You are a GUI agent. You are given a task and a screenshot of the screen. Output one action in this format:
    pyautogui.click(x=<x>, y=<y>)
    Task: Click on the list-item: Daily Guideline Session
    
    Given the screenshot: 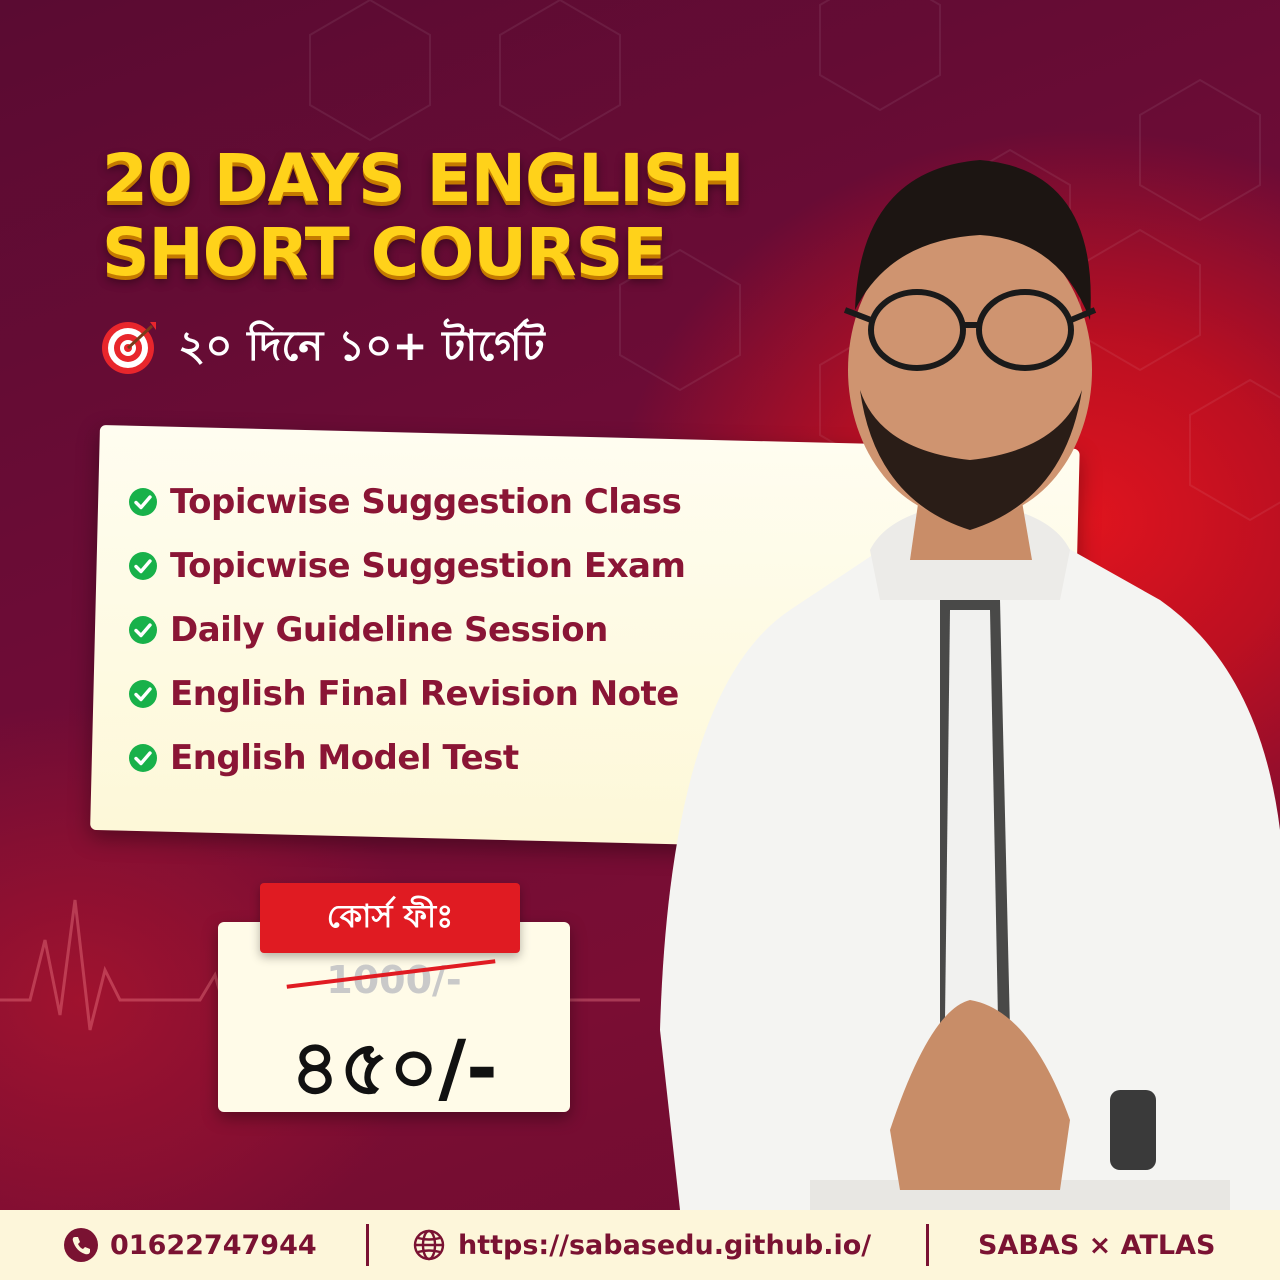 What is the action you would take?
    pyautogui.click(x=406, y=630)
    